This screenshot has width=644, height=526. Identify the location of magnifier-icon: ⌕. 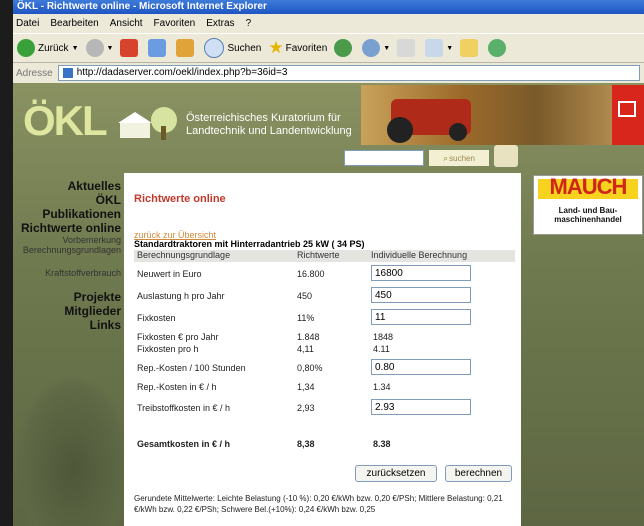
(446, 157).